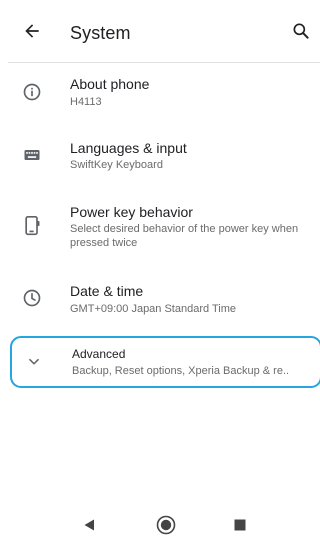 The image size is (320, 540). Describe the element at coordinates (32, 92) in the screenshot. I see `info-icon` at that location.